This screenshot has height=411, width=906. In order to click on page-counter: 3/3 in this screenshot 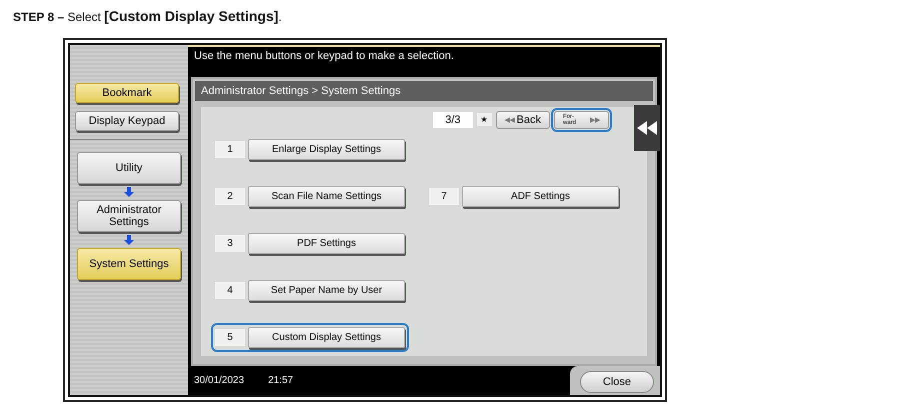, I will do `click(453, 120)`.